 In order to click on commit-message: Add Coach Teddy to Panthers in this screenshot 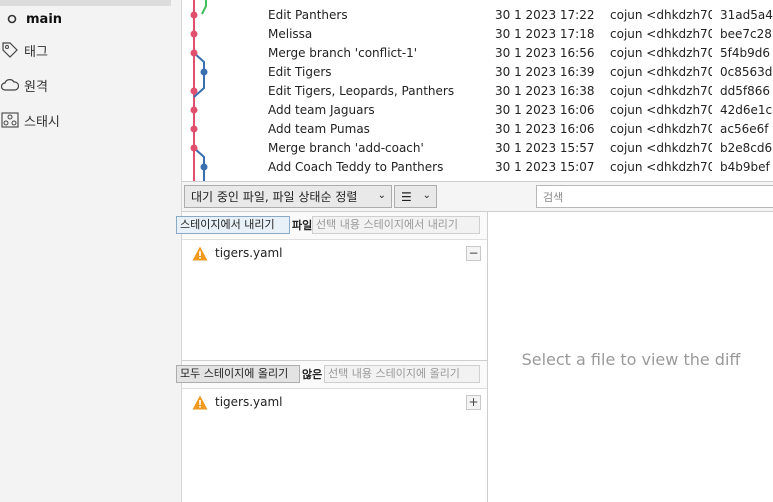, I will do `click(356, 167)`.